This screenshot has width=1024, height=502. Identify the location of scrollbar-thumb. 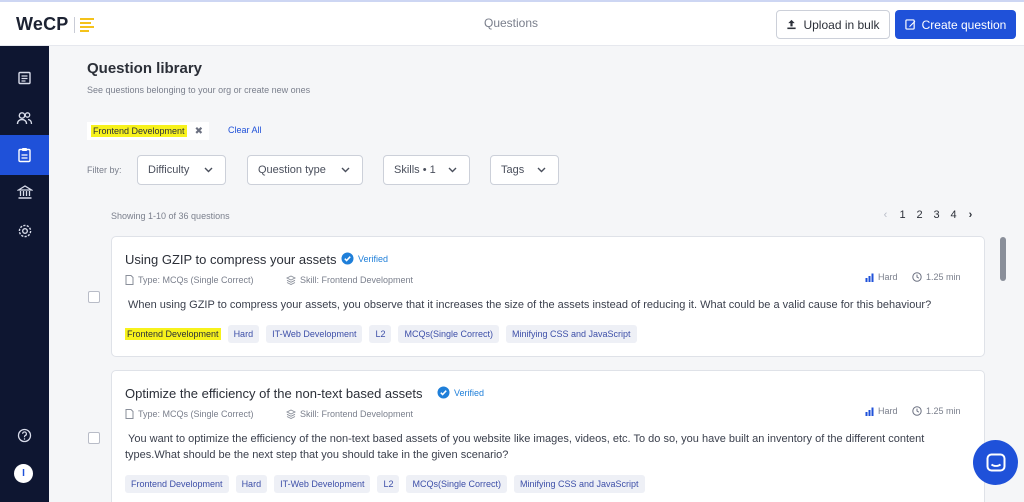
(1003, 259).